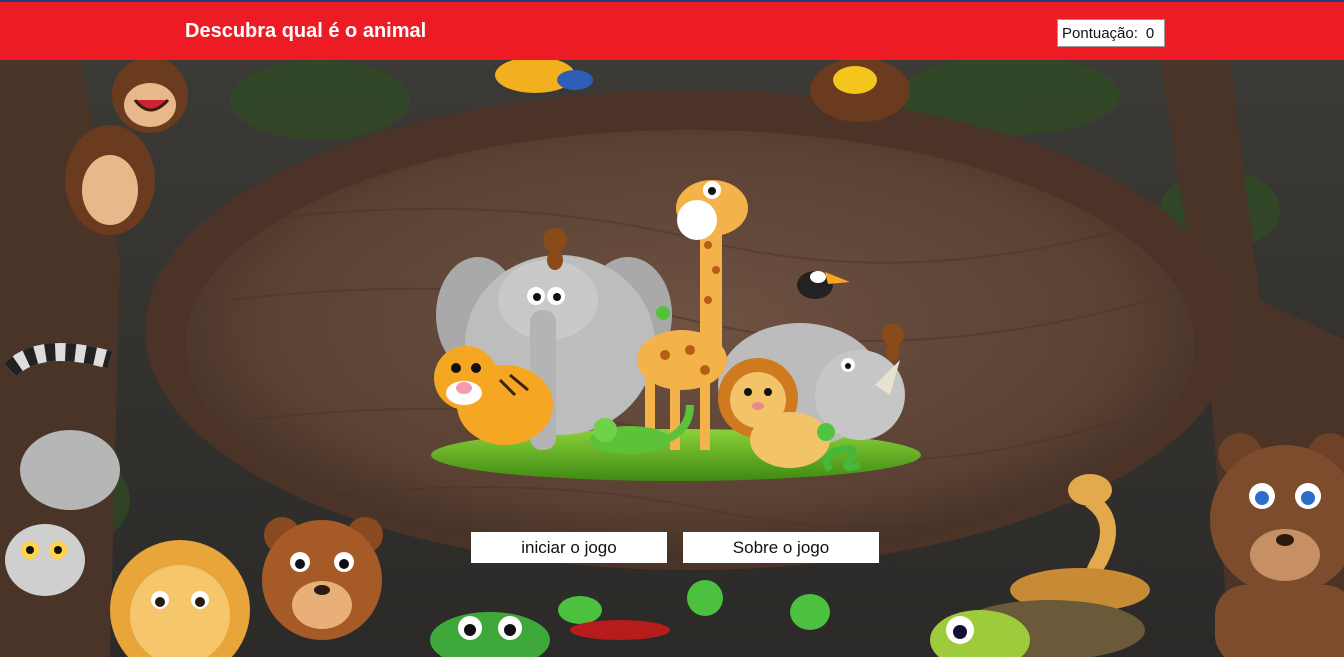 Image resolution: width=1344 pixels, height=657 pixels. What do you see at coordinates (1277, 545) in the screenshot?
I see `bear-character` at bounding box center [1277, 545].